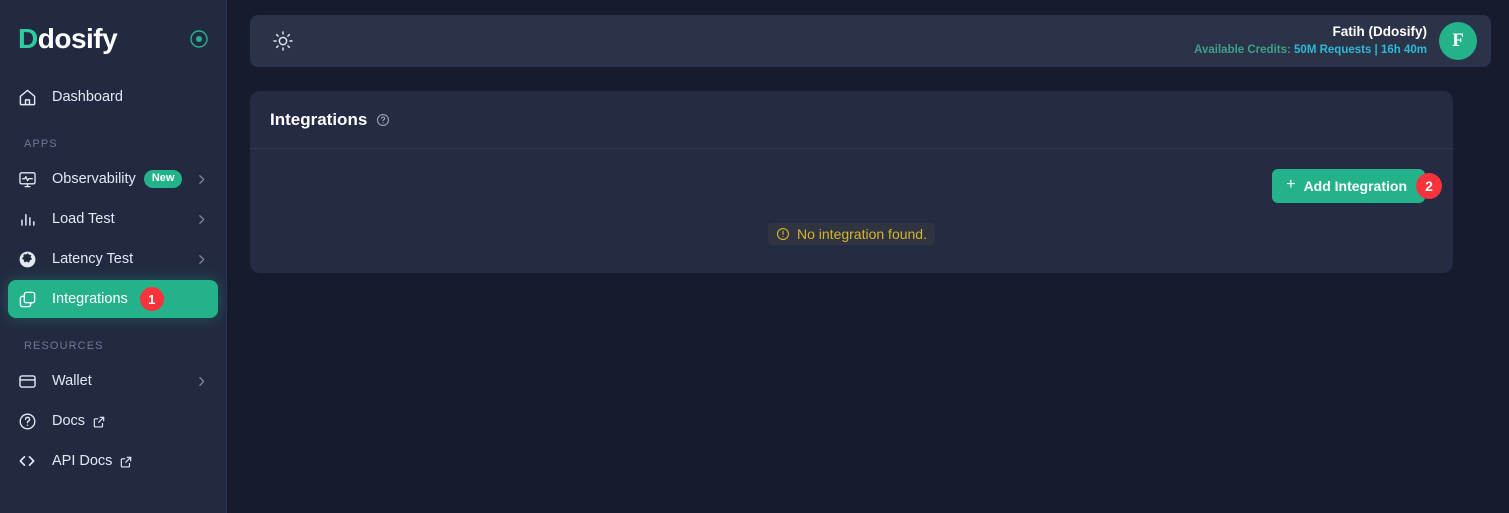  What do you see at coordinates (113, 421) in the screenshot?
I see `sidebar-item-docs: Docs` at bounding box center [113, 421].